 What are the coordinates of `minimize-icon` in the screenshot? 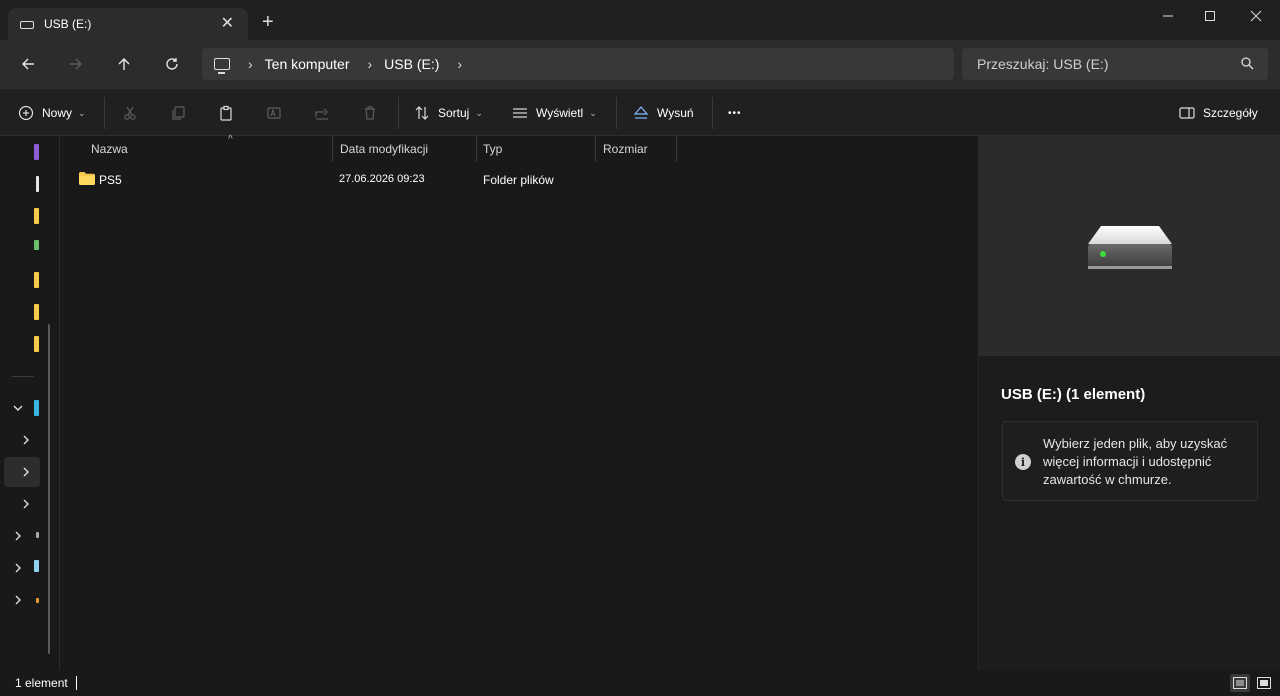 It's located at (1168, 16).